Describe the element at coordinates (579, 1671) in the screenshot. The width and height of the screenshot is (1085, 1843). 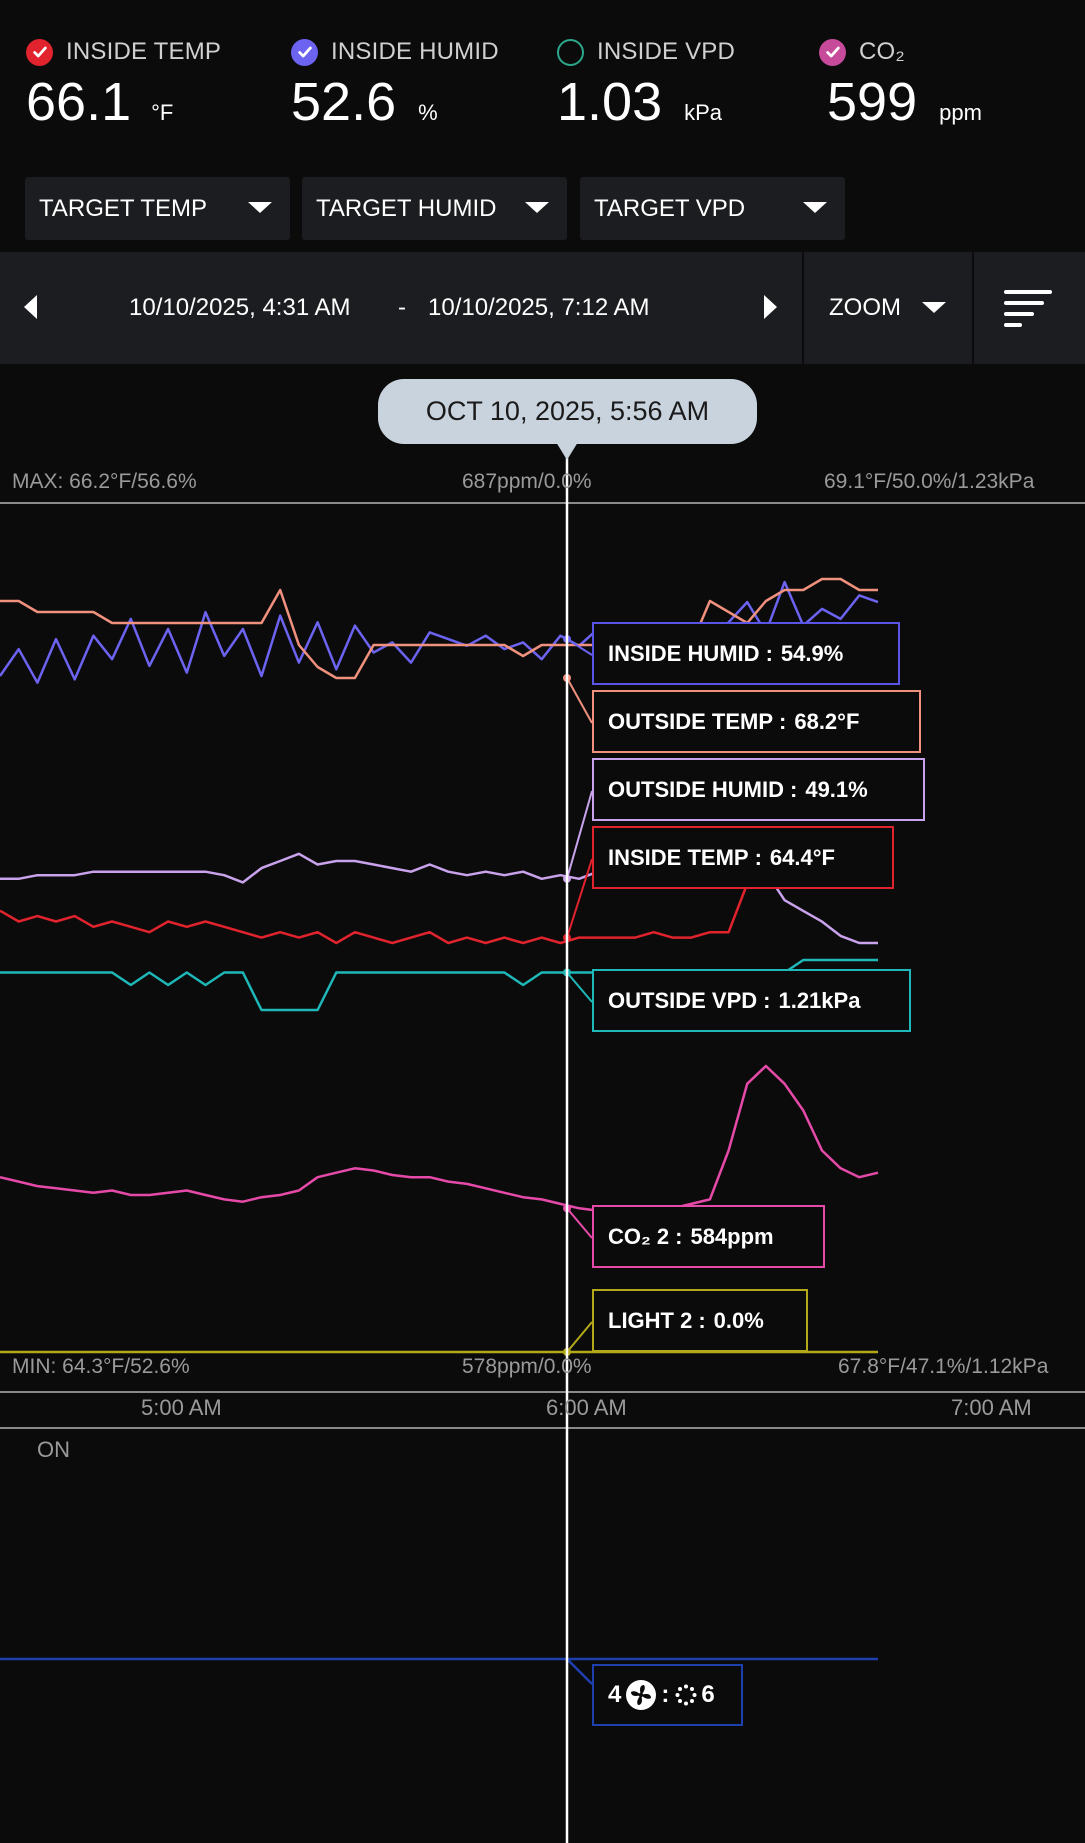
I see `device-connector` at that location.